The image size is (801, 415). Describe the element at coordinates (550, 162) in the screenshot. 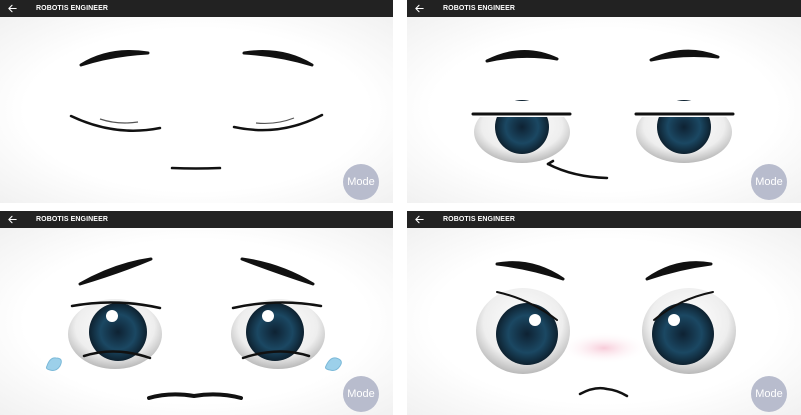

I see `mouth-corner` at that location.